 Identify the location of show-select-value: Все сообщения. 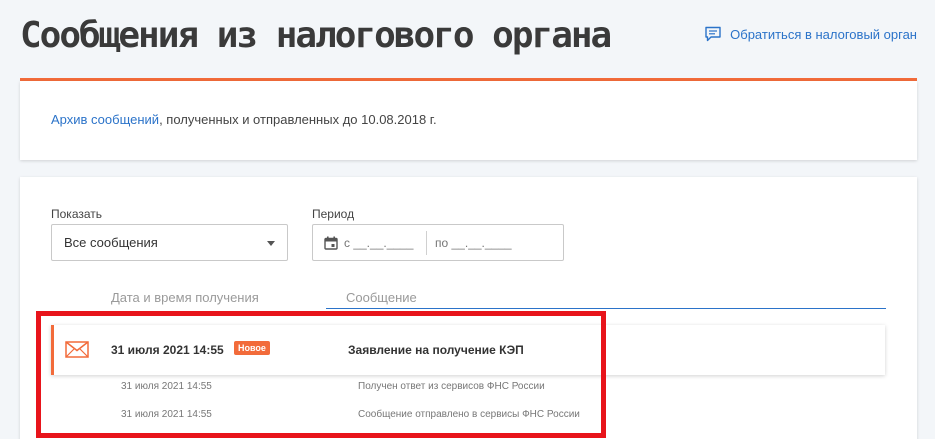
(111, 242).